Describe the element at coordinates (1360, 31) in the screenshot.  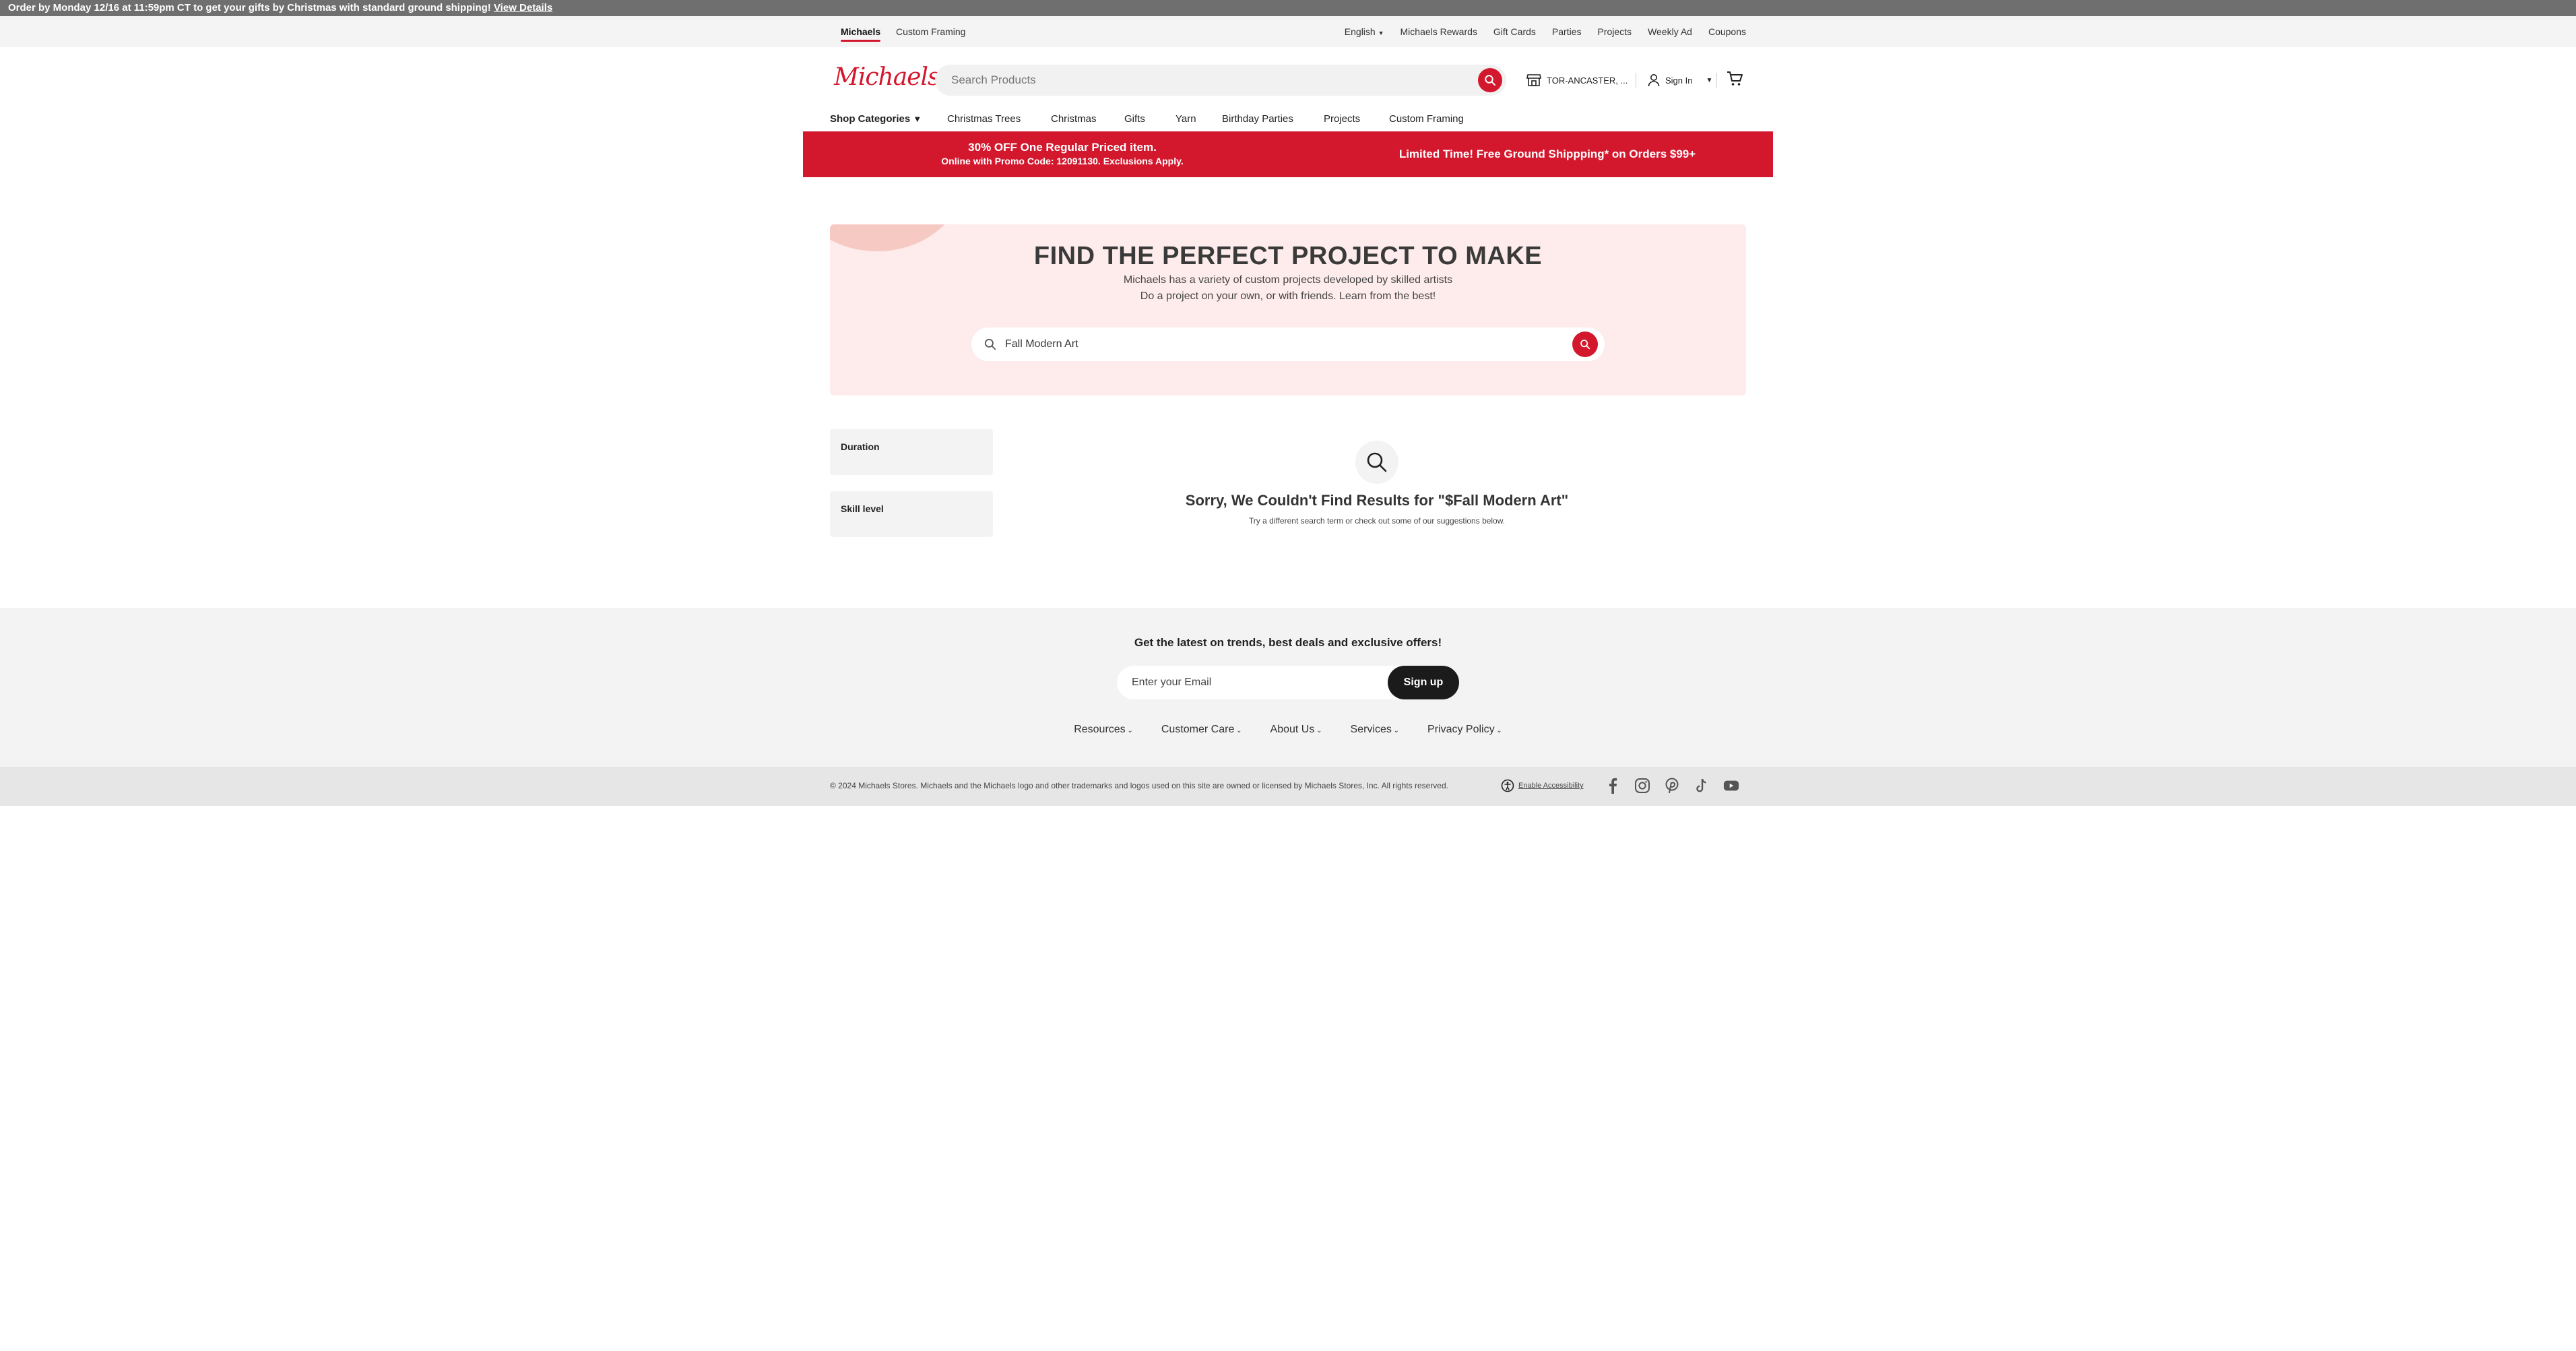
I see `language-label: English` at that location.